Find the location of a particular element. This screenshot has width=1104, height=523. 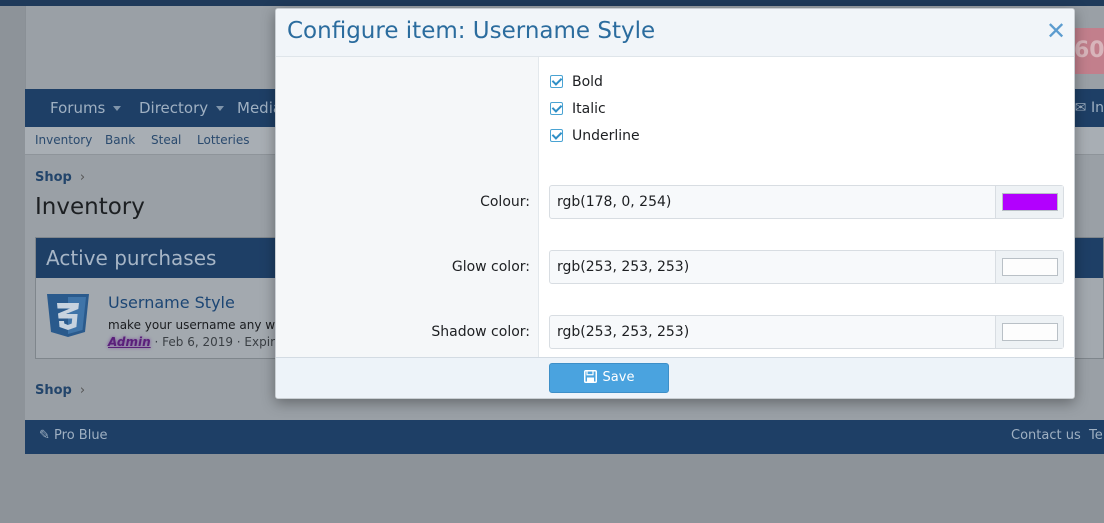

subnav-lotteries: Lotteries is located at coordinates (223, 140).